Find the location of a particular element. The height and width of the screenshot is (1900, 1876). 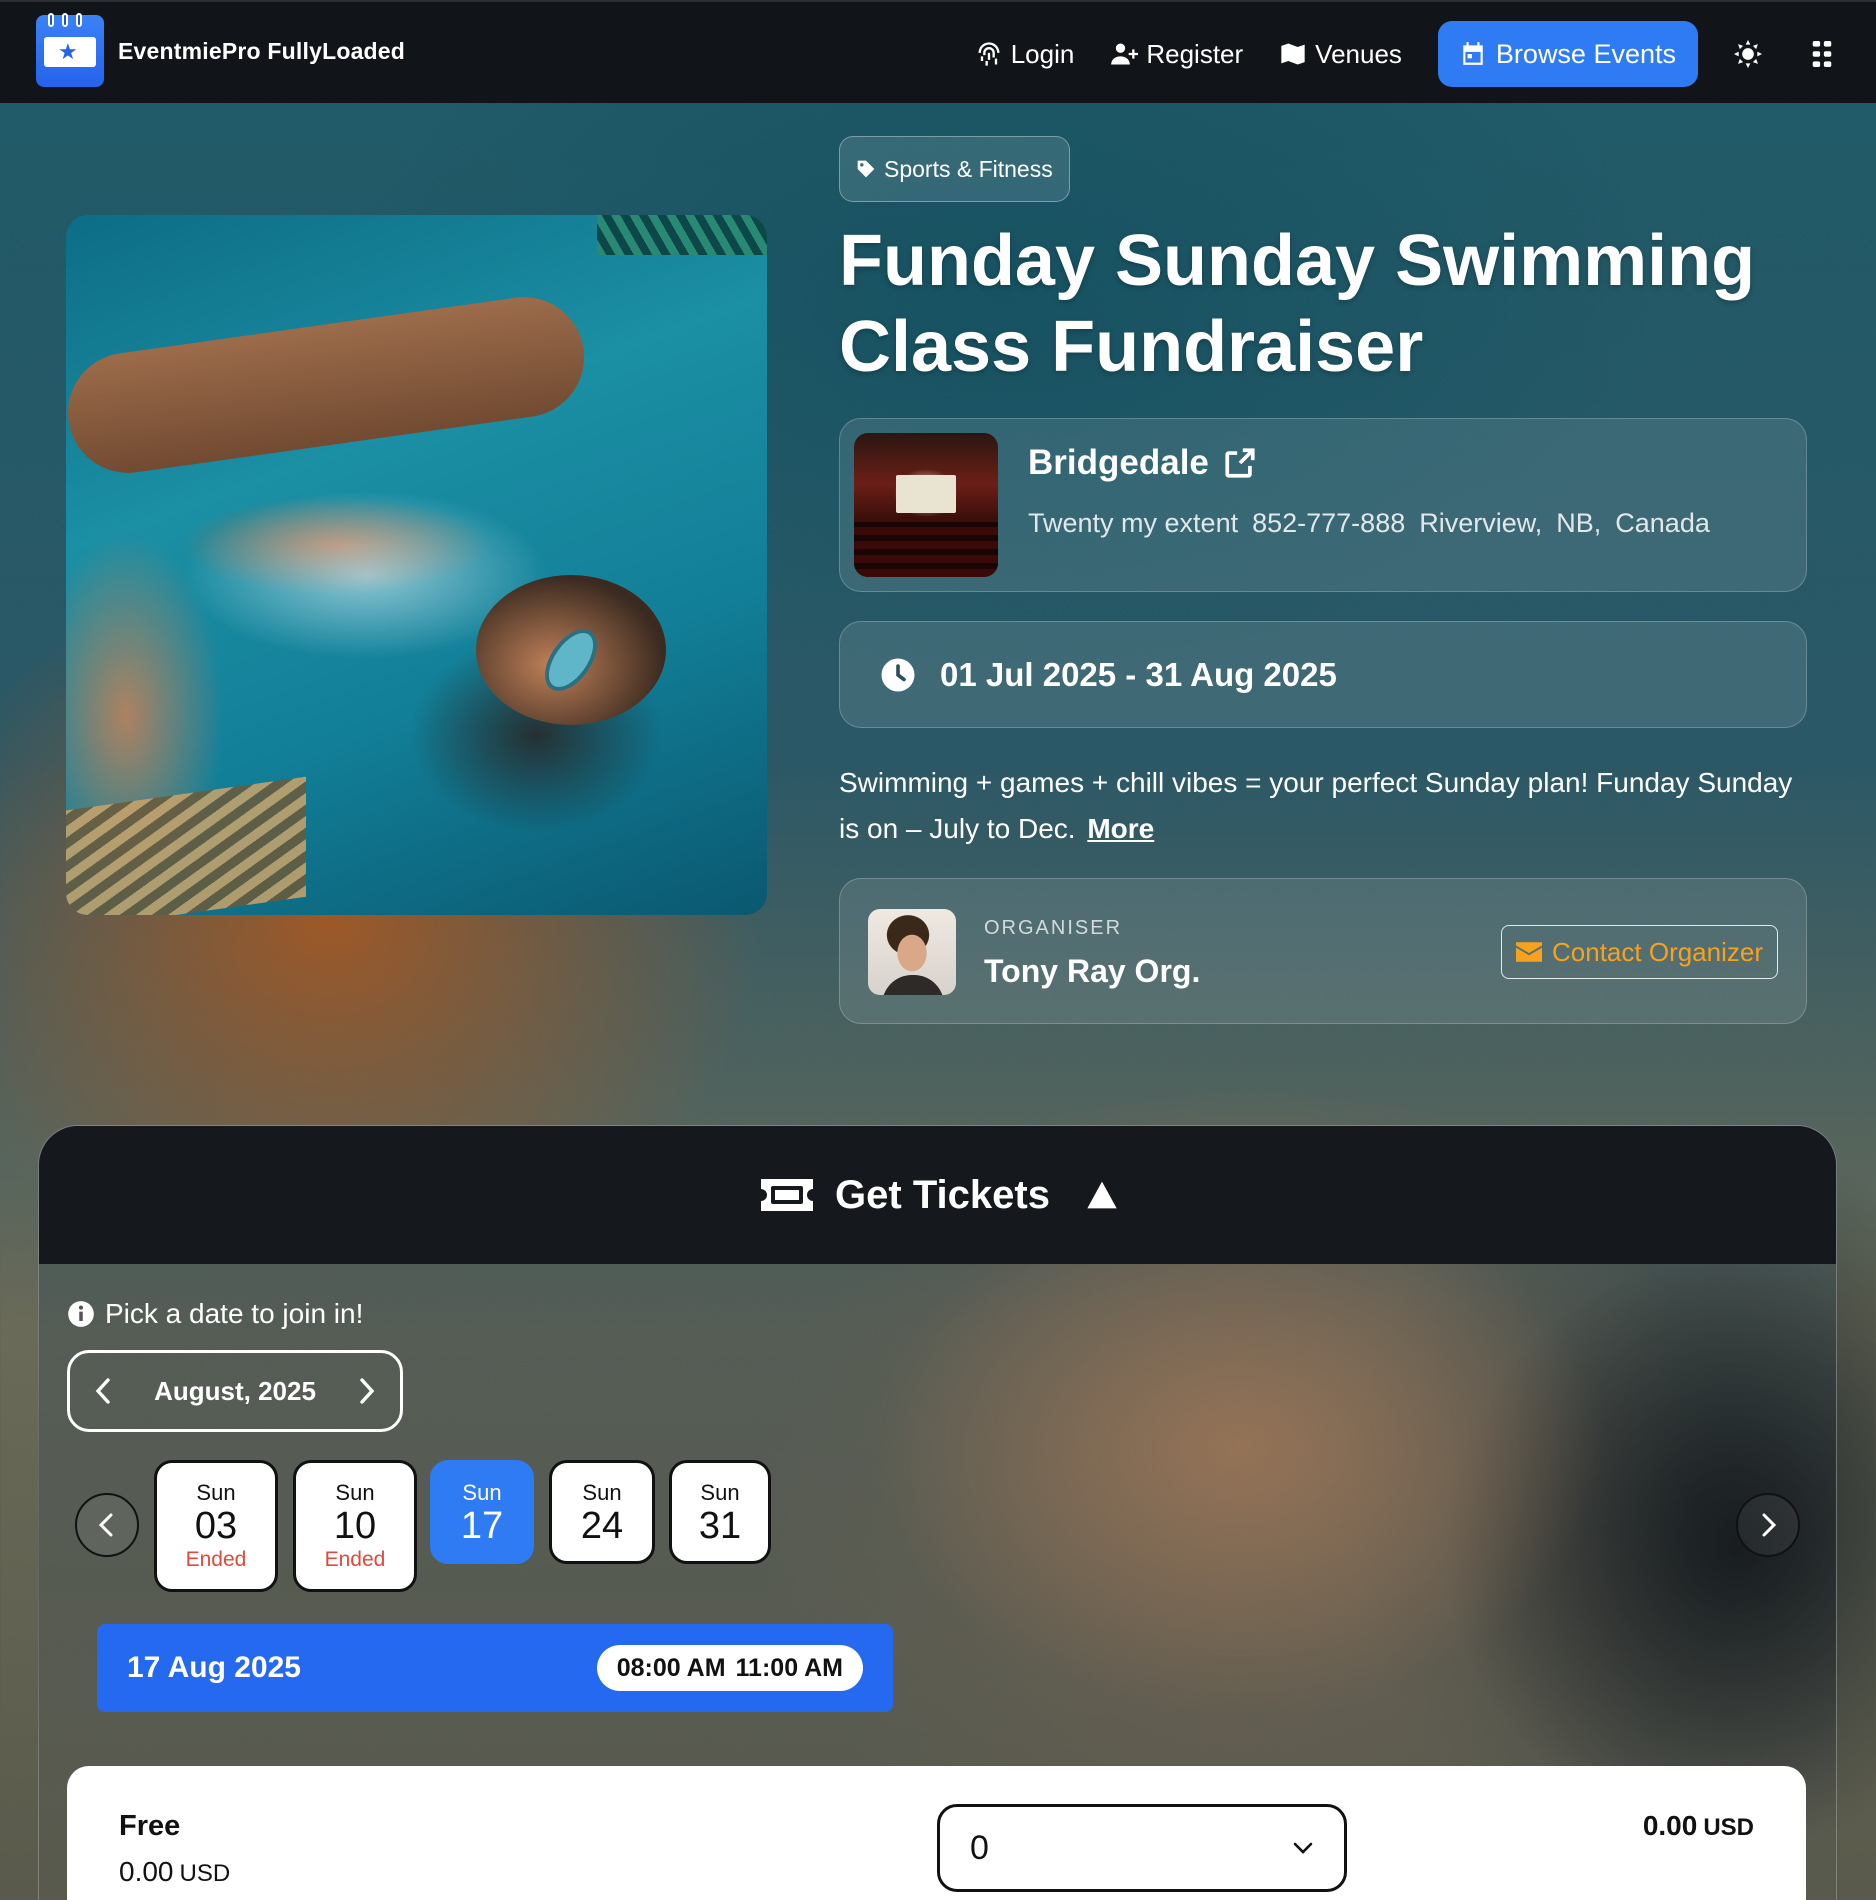

ticket-price: 0.00 USD is located at coordinates (174, 1872).